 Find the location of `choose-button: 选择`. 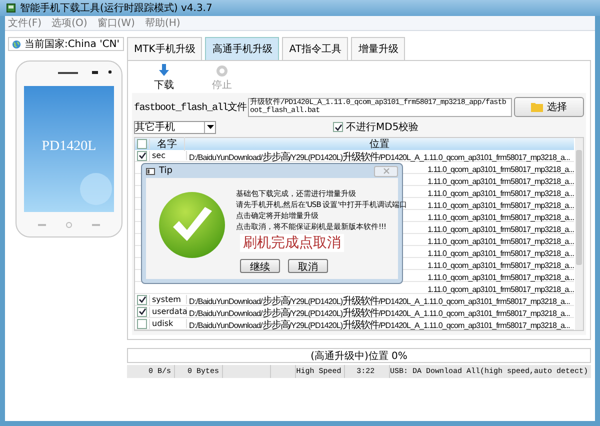

choose-button: 选择 is located at coordinates (549, 107).